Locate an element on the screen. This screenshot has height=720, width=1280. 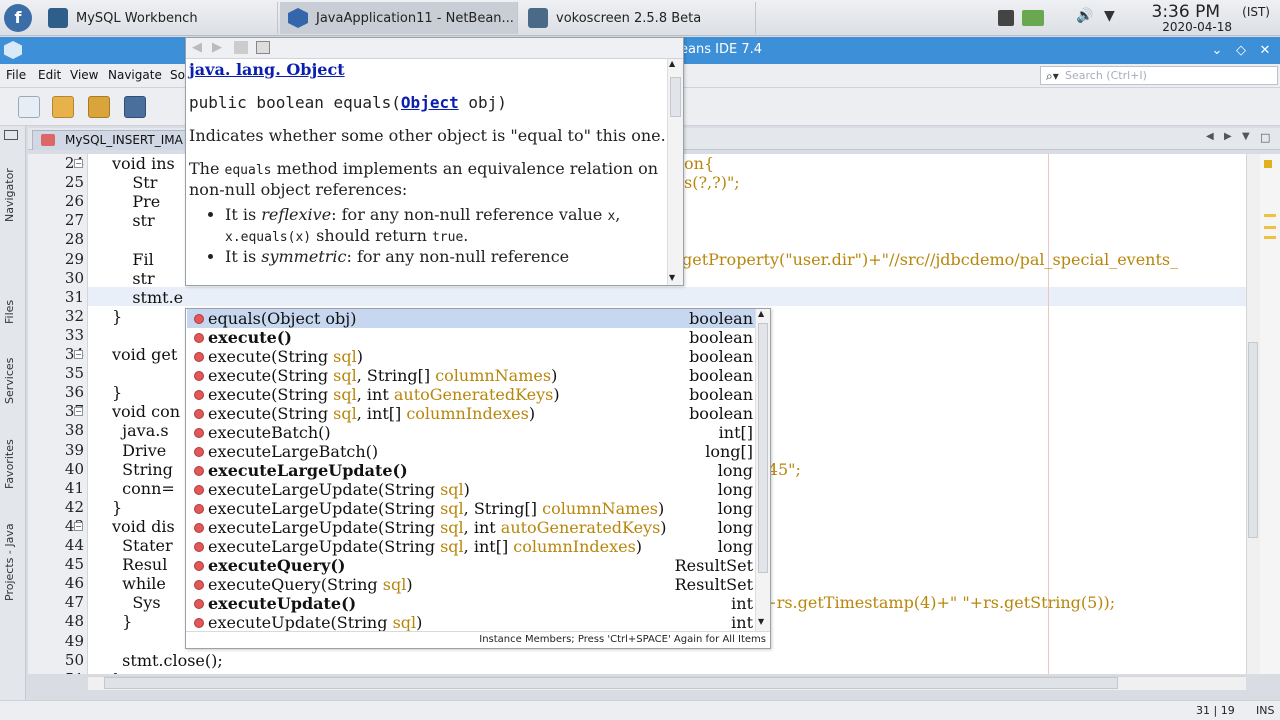
start-menu-icon: f is located at coordinates (18, 18).